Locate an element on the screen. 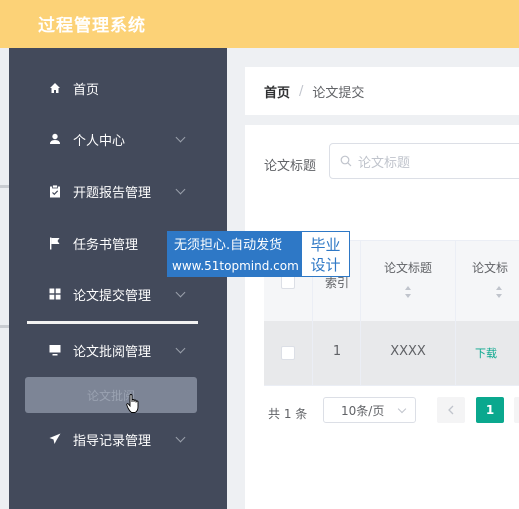  cell-title: XXXX is located at coordinates (408, 351).